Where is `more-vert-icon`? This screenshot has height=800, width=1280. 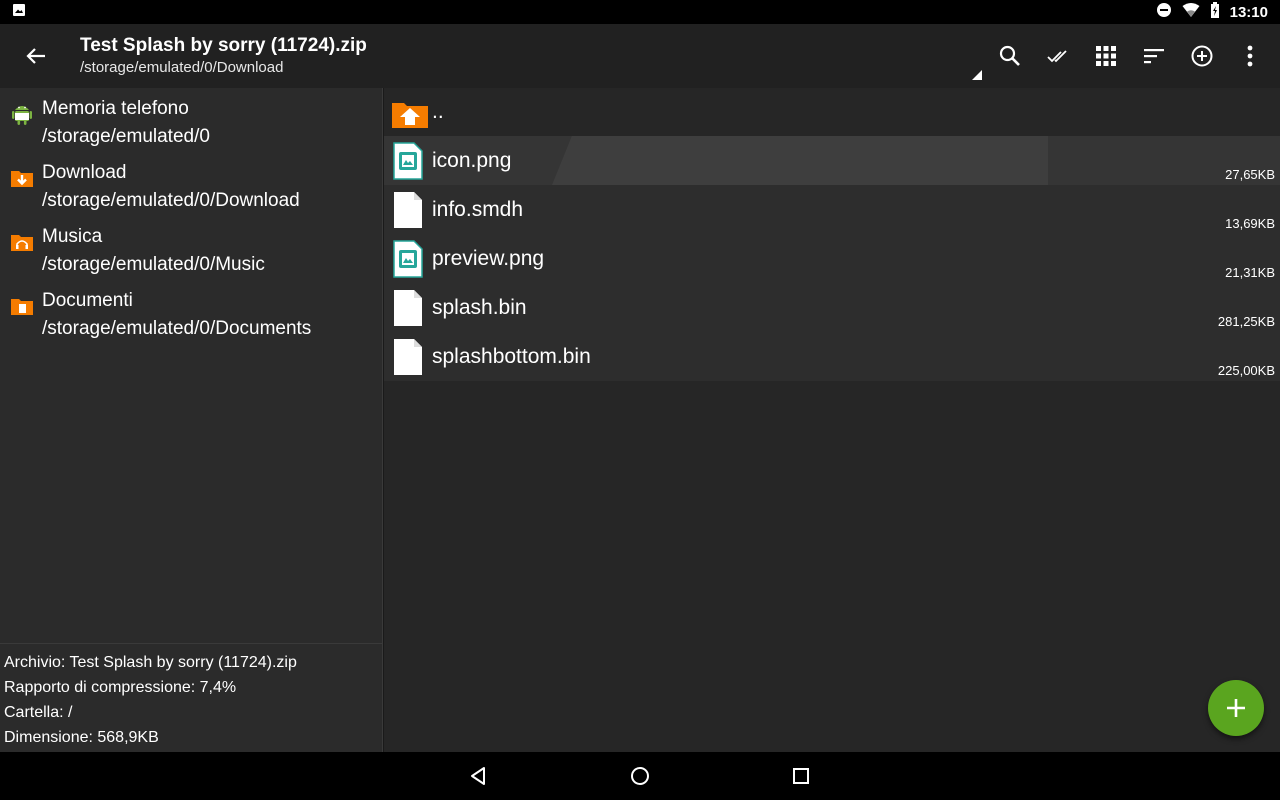 more-vert-icon is located at coordinates (1250, 56).